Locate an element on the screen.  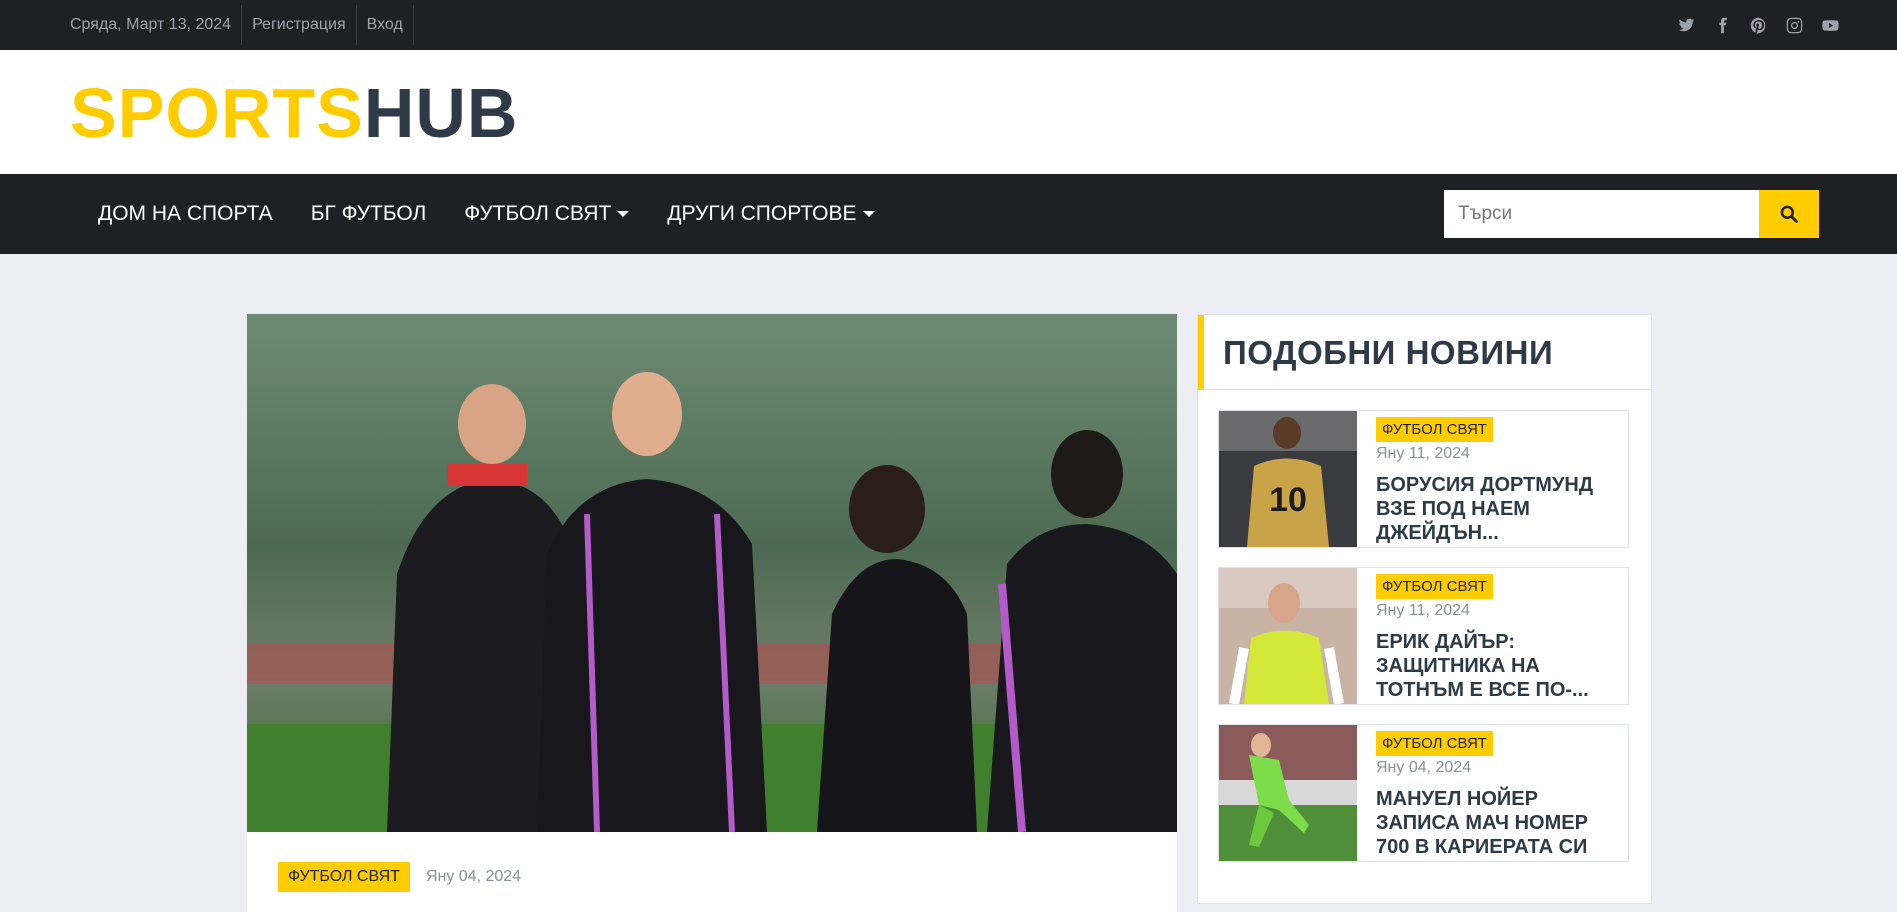
nav-item-world-football: ФУТБОЛ СВЯТ is located at coordinates (547, 214).